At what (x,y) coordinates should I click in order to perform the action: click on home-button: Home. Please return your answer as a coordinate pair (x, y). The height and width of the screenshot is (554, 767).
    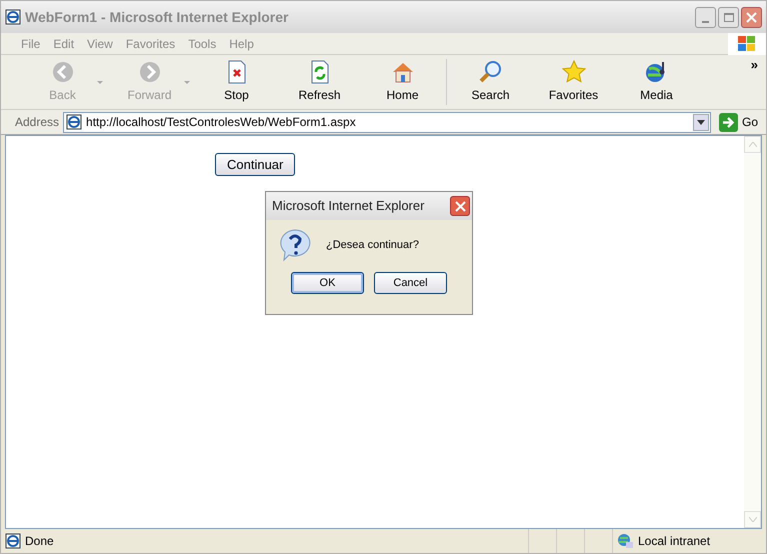
    Looking at the image, I should click on (402, 82).